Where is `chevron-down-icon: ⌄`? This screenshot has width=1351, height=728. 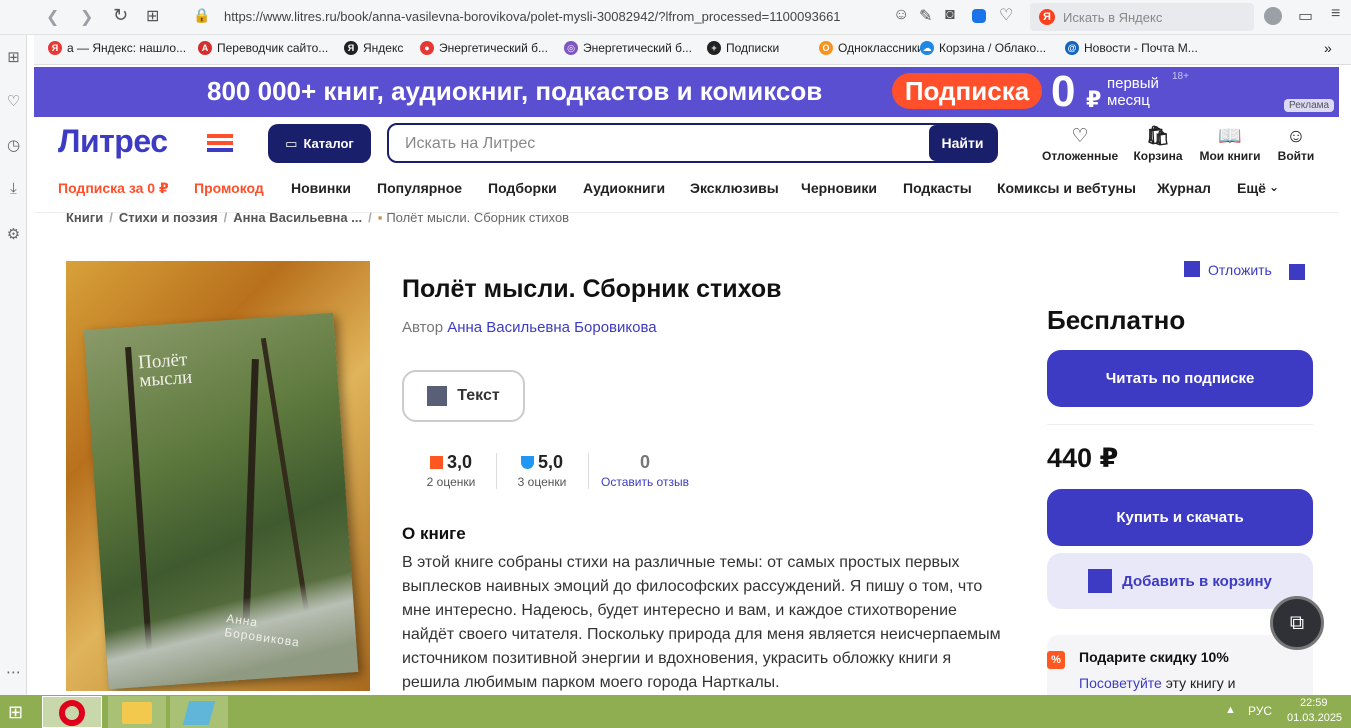 chevron-down-icon: ⌄ is located at coordinates (1274, 187).